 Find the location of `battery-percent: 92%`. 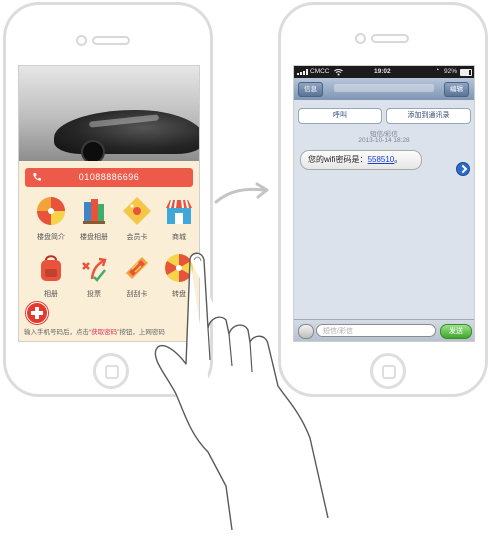

battery-percent: 92% is located at coordinates (451, 71).